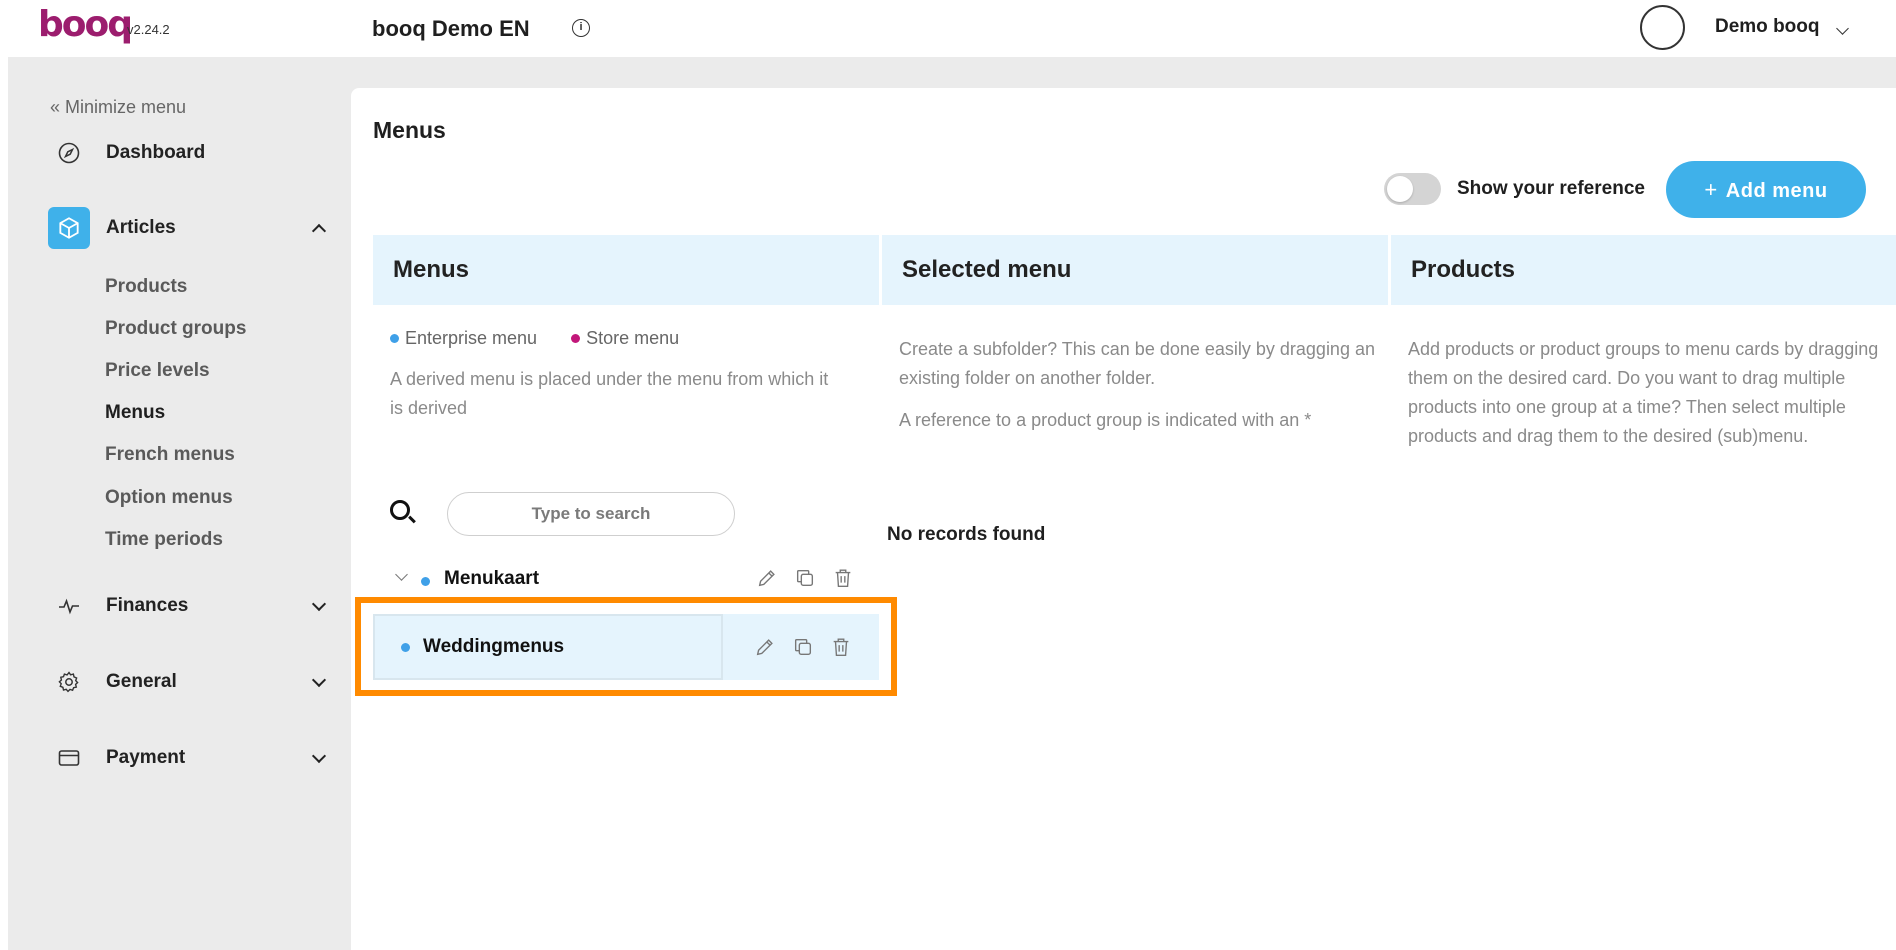 The image size is (1896, 950). Describe the element at coordinates (319, 231) in the screenshot. I see `chevron-up-icon` at that location.